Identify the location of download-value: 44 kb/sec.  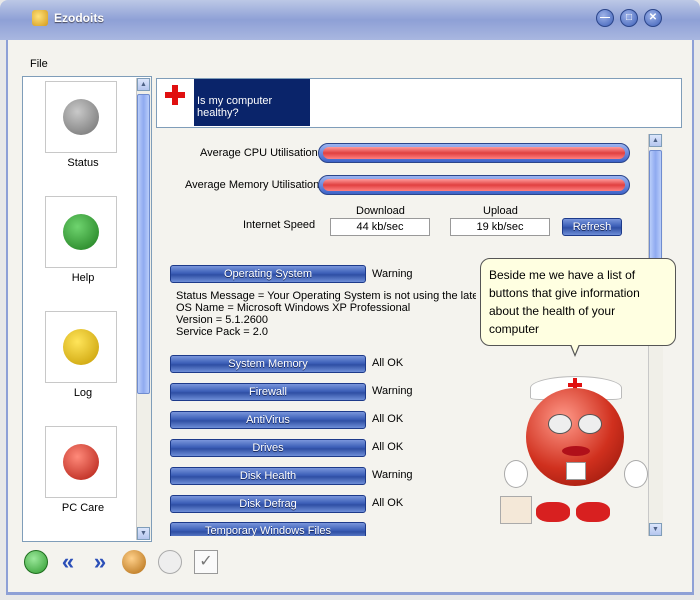
(380, 227).